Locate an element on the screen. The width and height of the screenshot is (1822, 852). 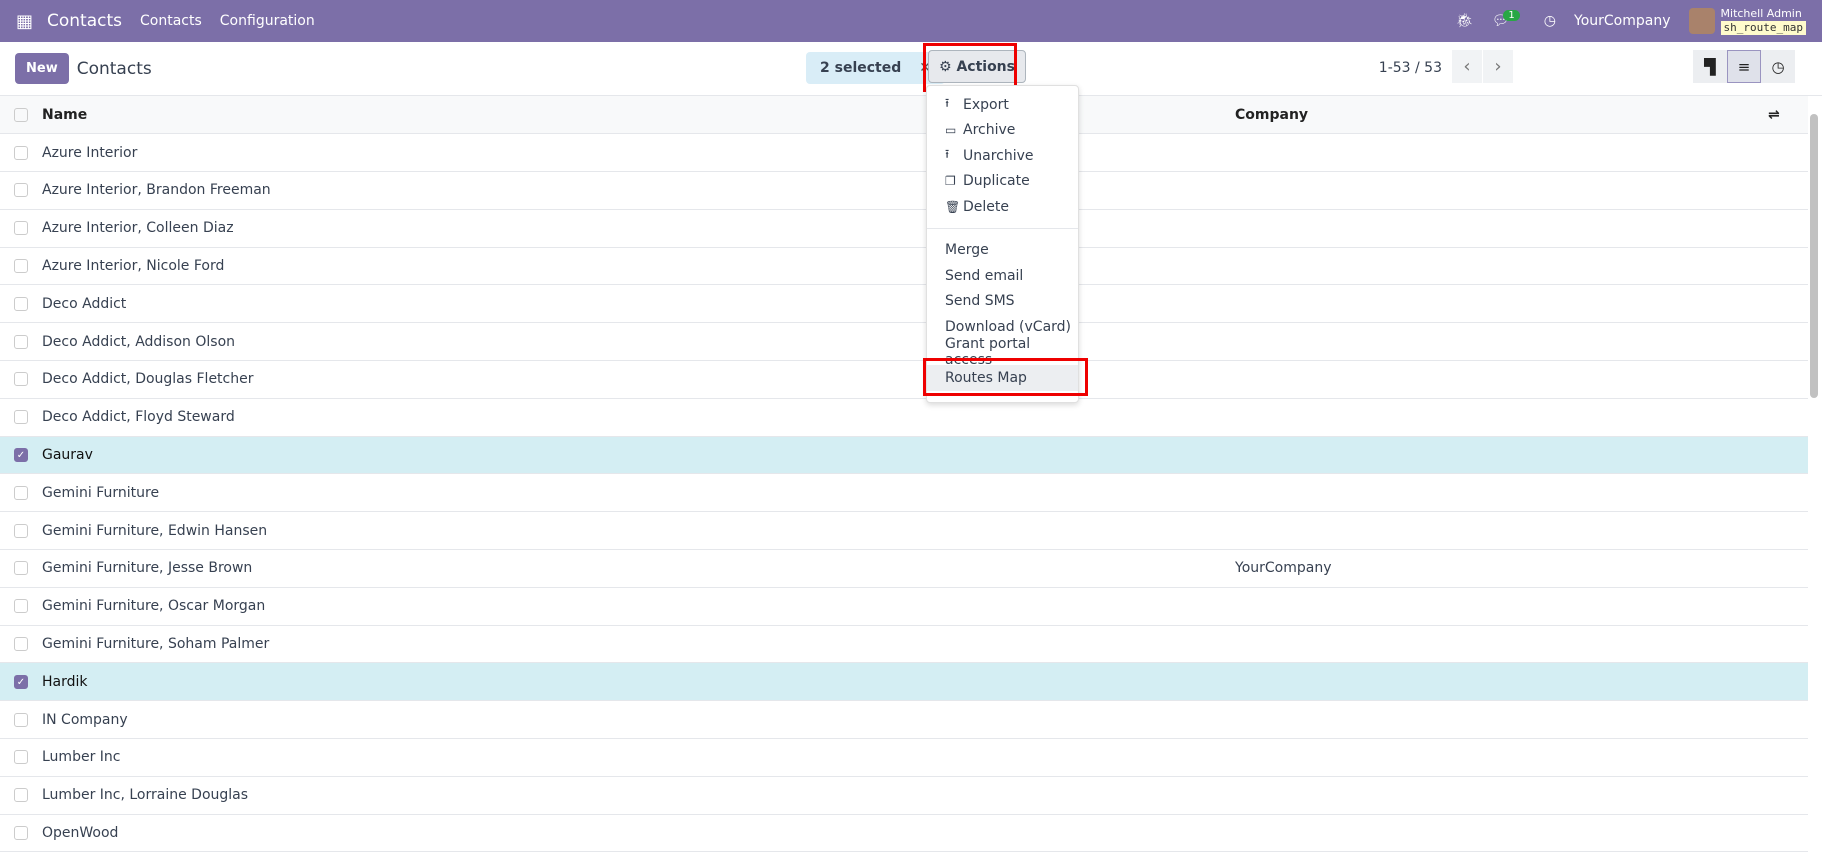
apps-menu-icon: ▦ is located at coordinates (24, 21).